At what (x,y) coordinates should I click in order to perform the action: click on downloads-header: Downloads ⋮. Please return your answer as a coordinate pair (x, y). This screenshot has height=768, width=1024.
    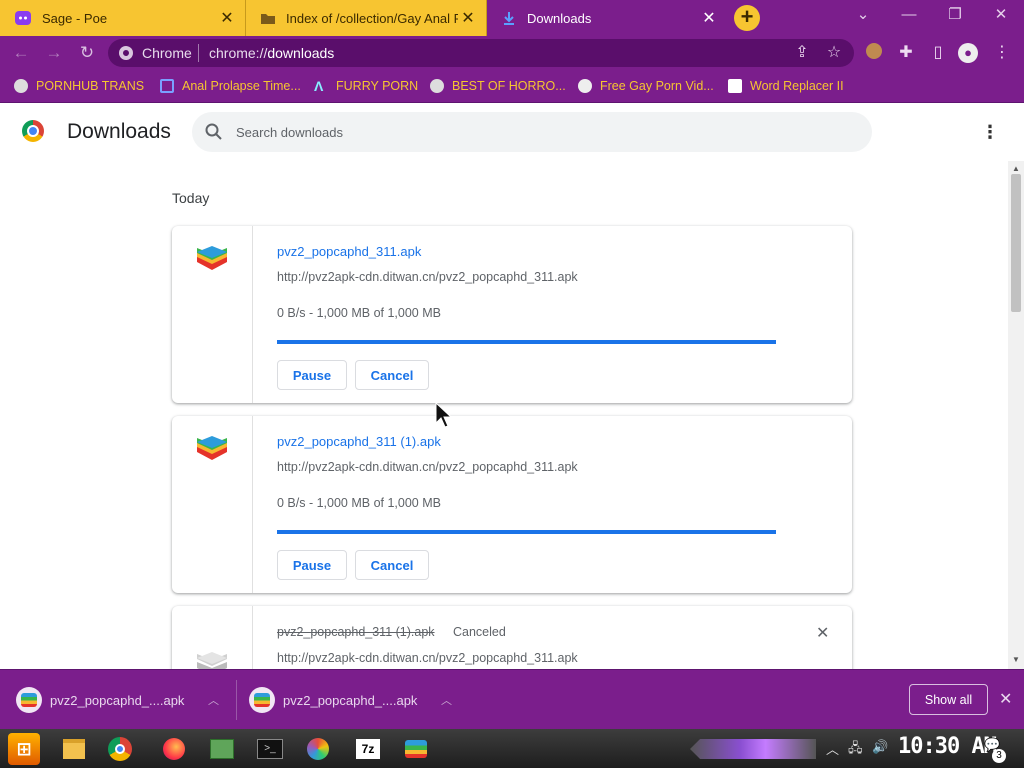
    Looking at the image, I should click on (512, 132).